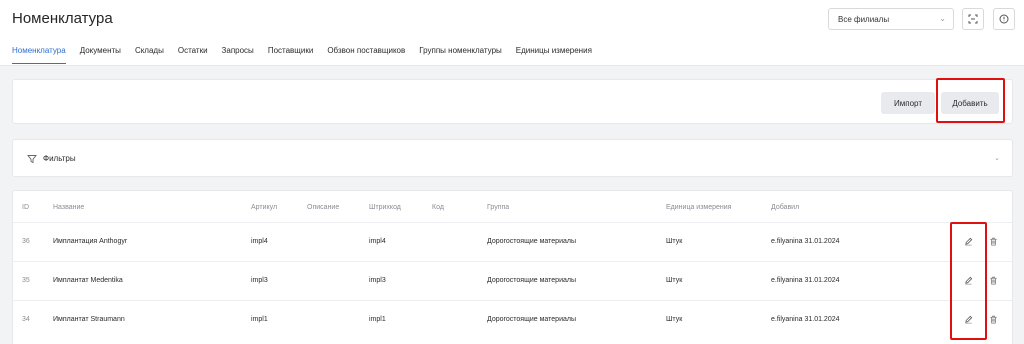 Image resolution: width=1024 pixels, height=344 pixels. I want to click on column-header-id: ID, so click(25, 207).